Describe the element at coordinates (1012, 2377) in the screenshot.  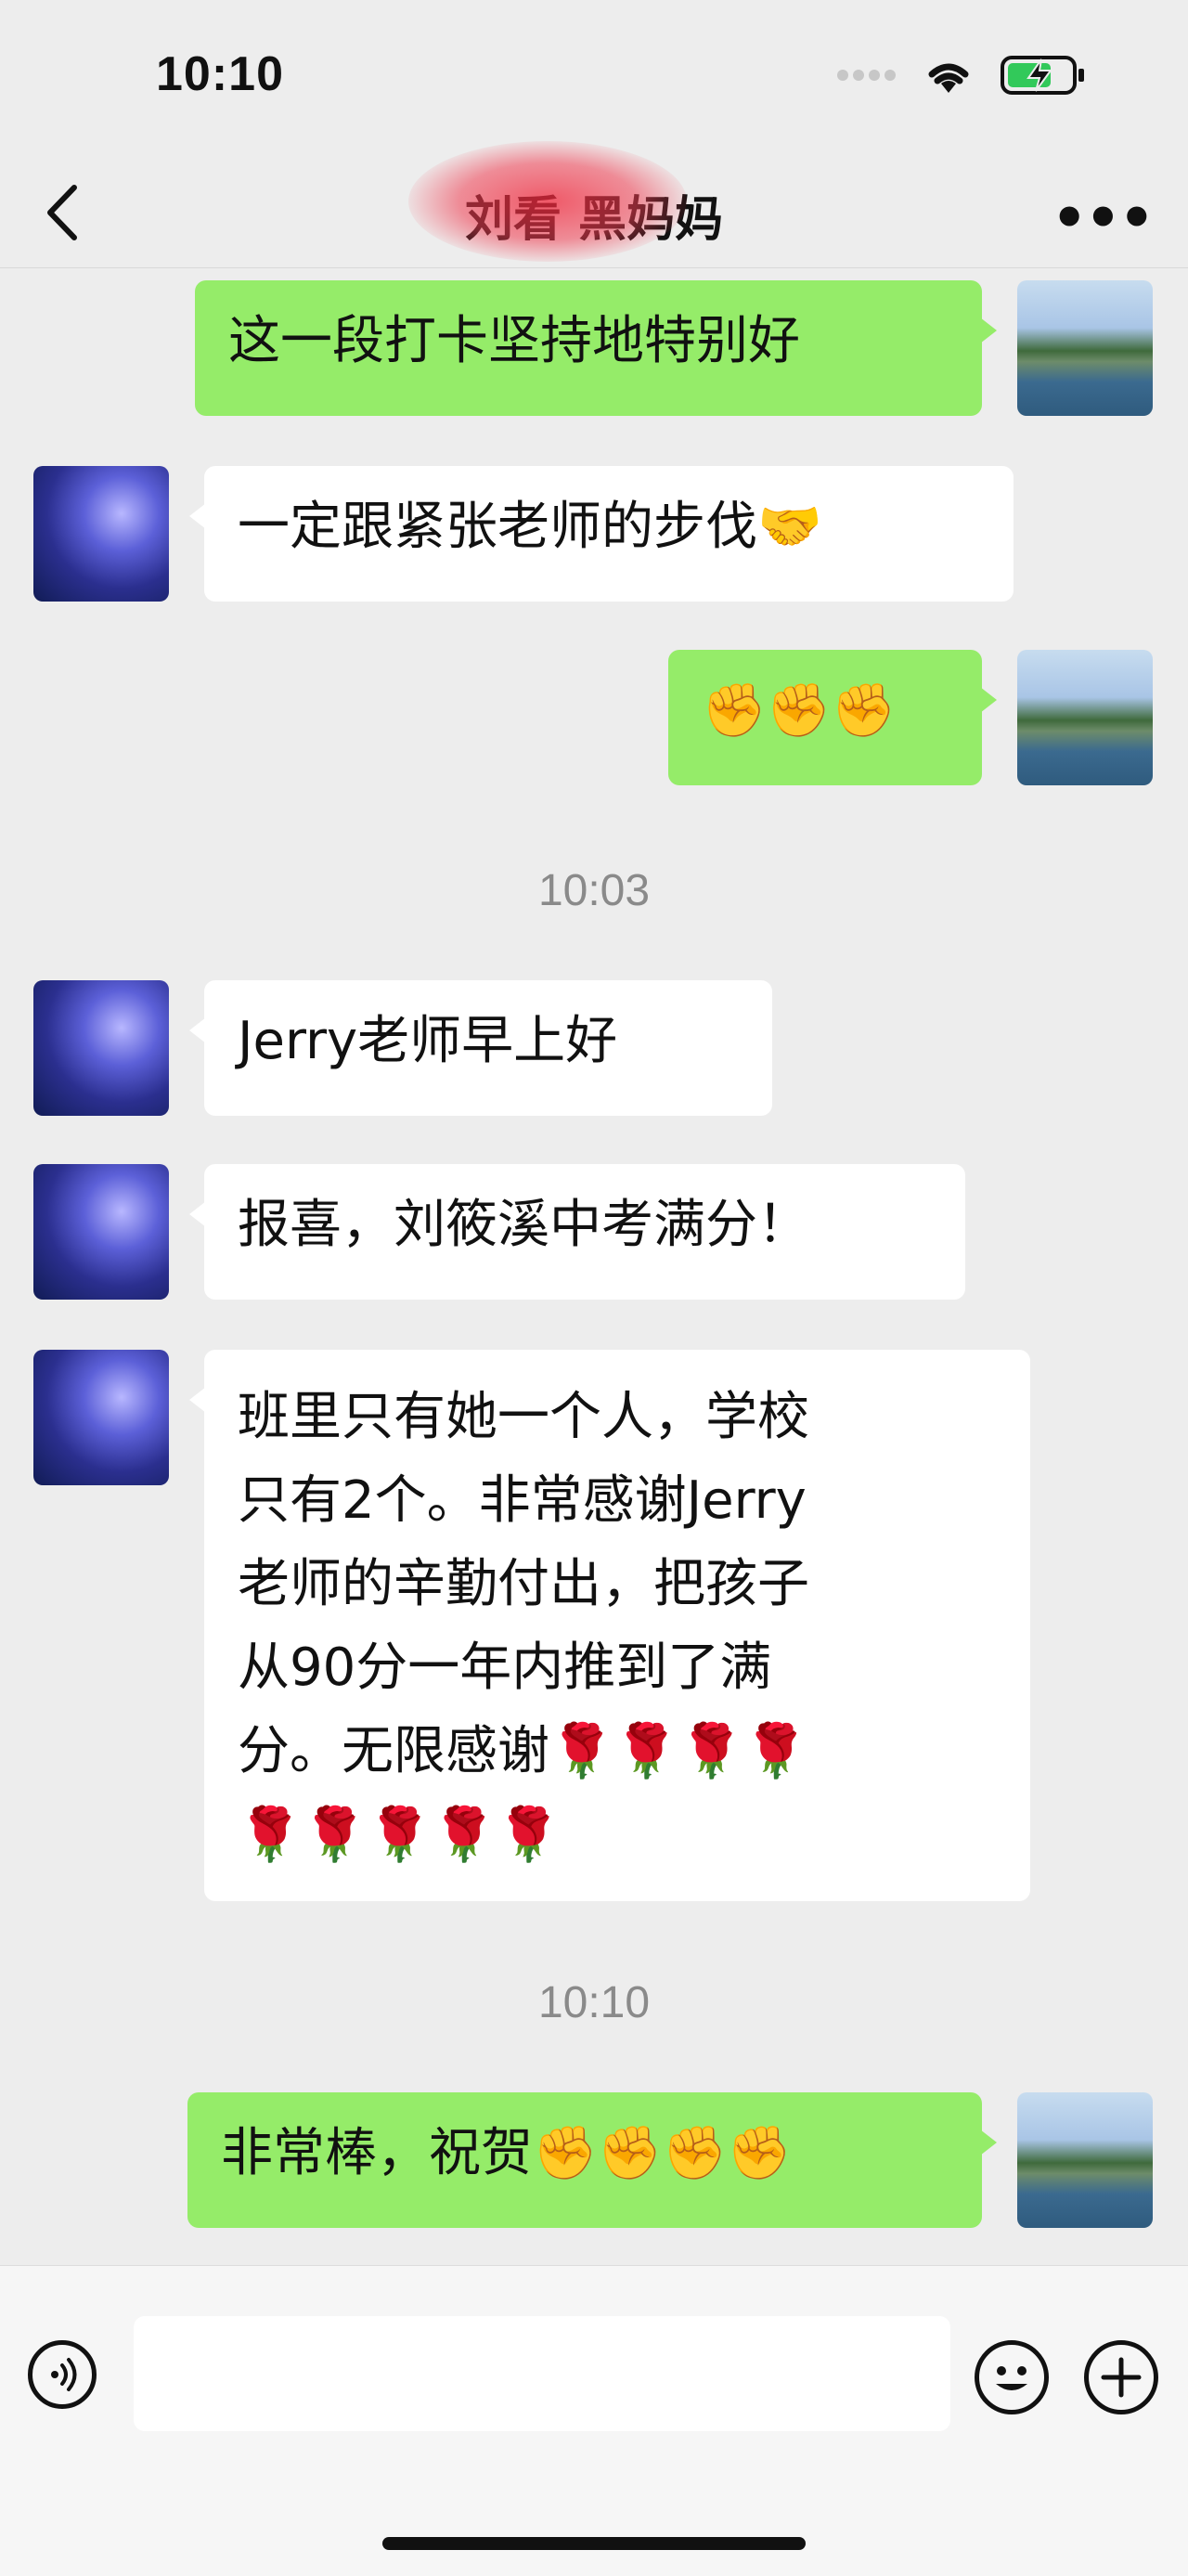
I see `smiley-icon` at that location.